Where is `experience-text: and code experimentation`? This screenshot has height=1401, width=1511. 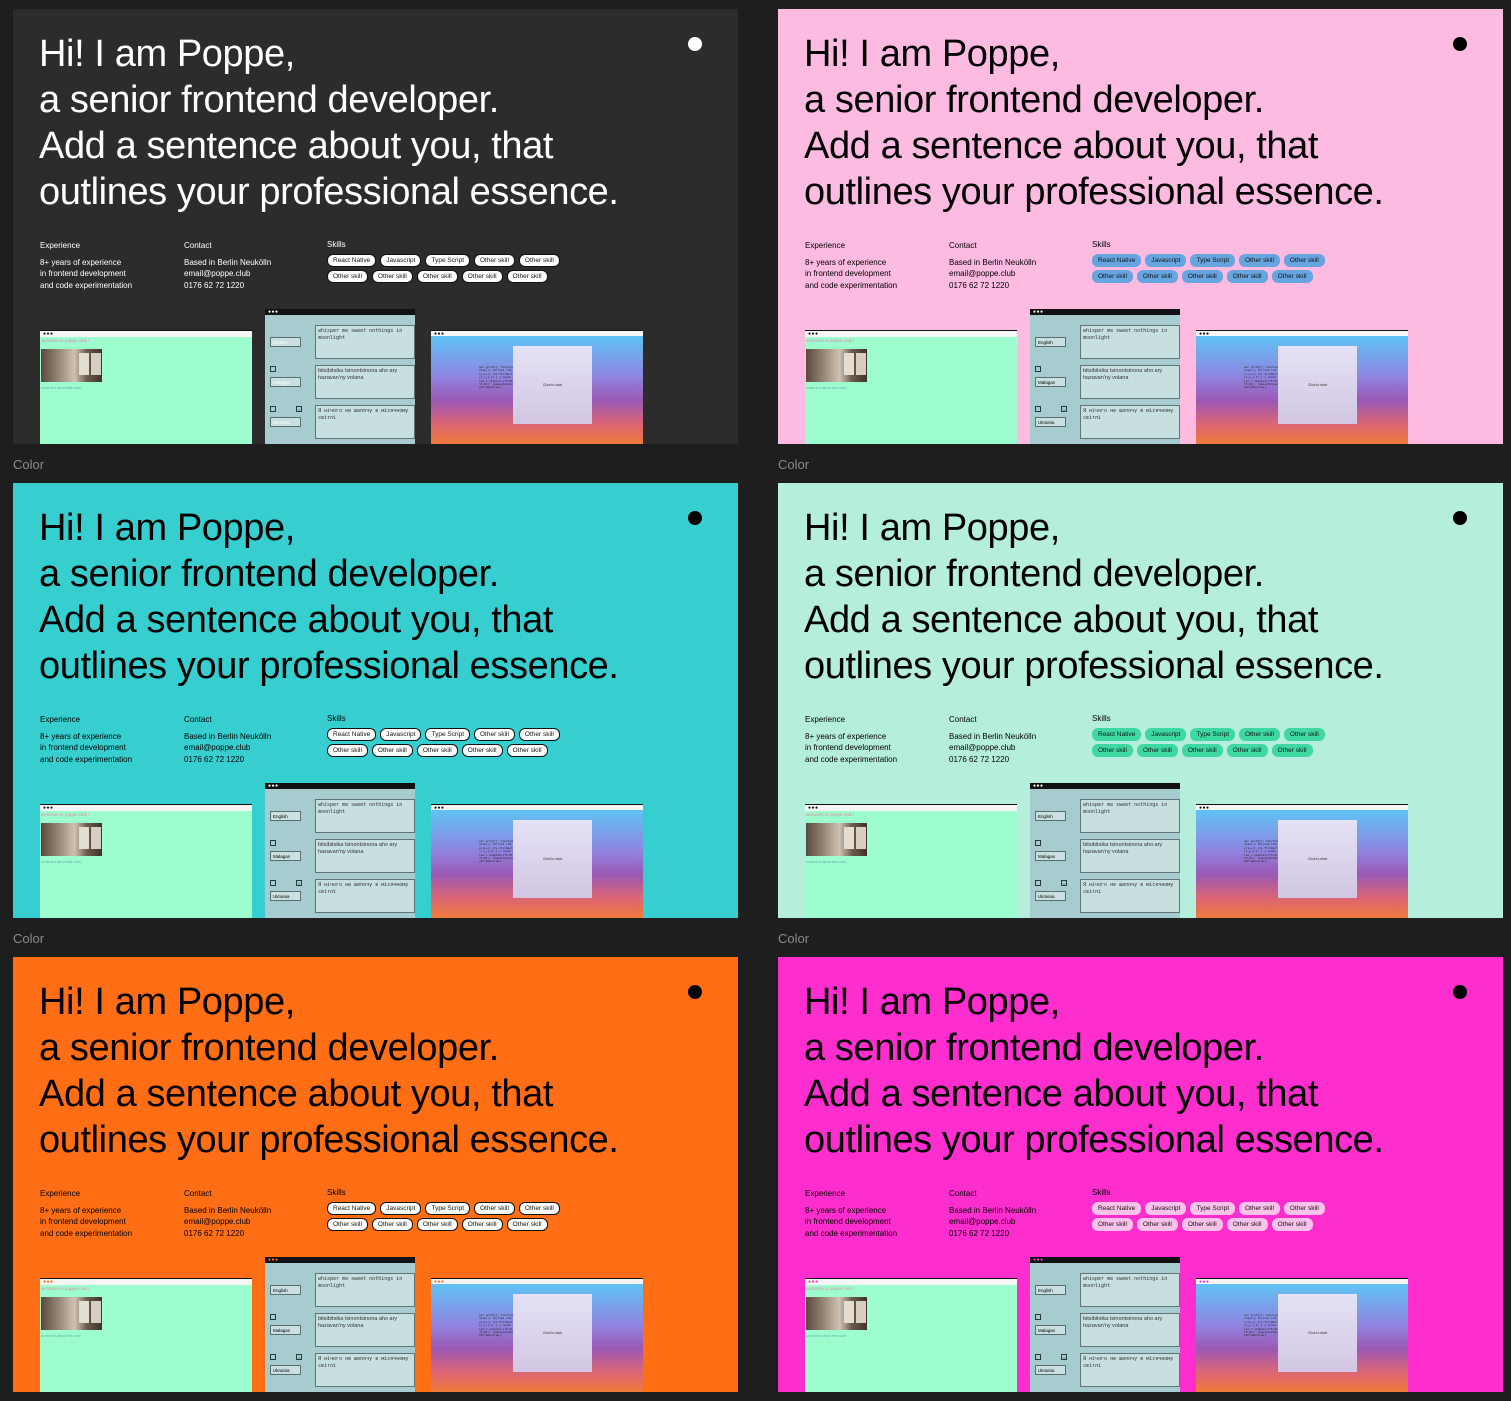 experience-text: and code experimentation is located at coordinates (86, 1233).